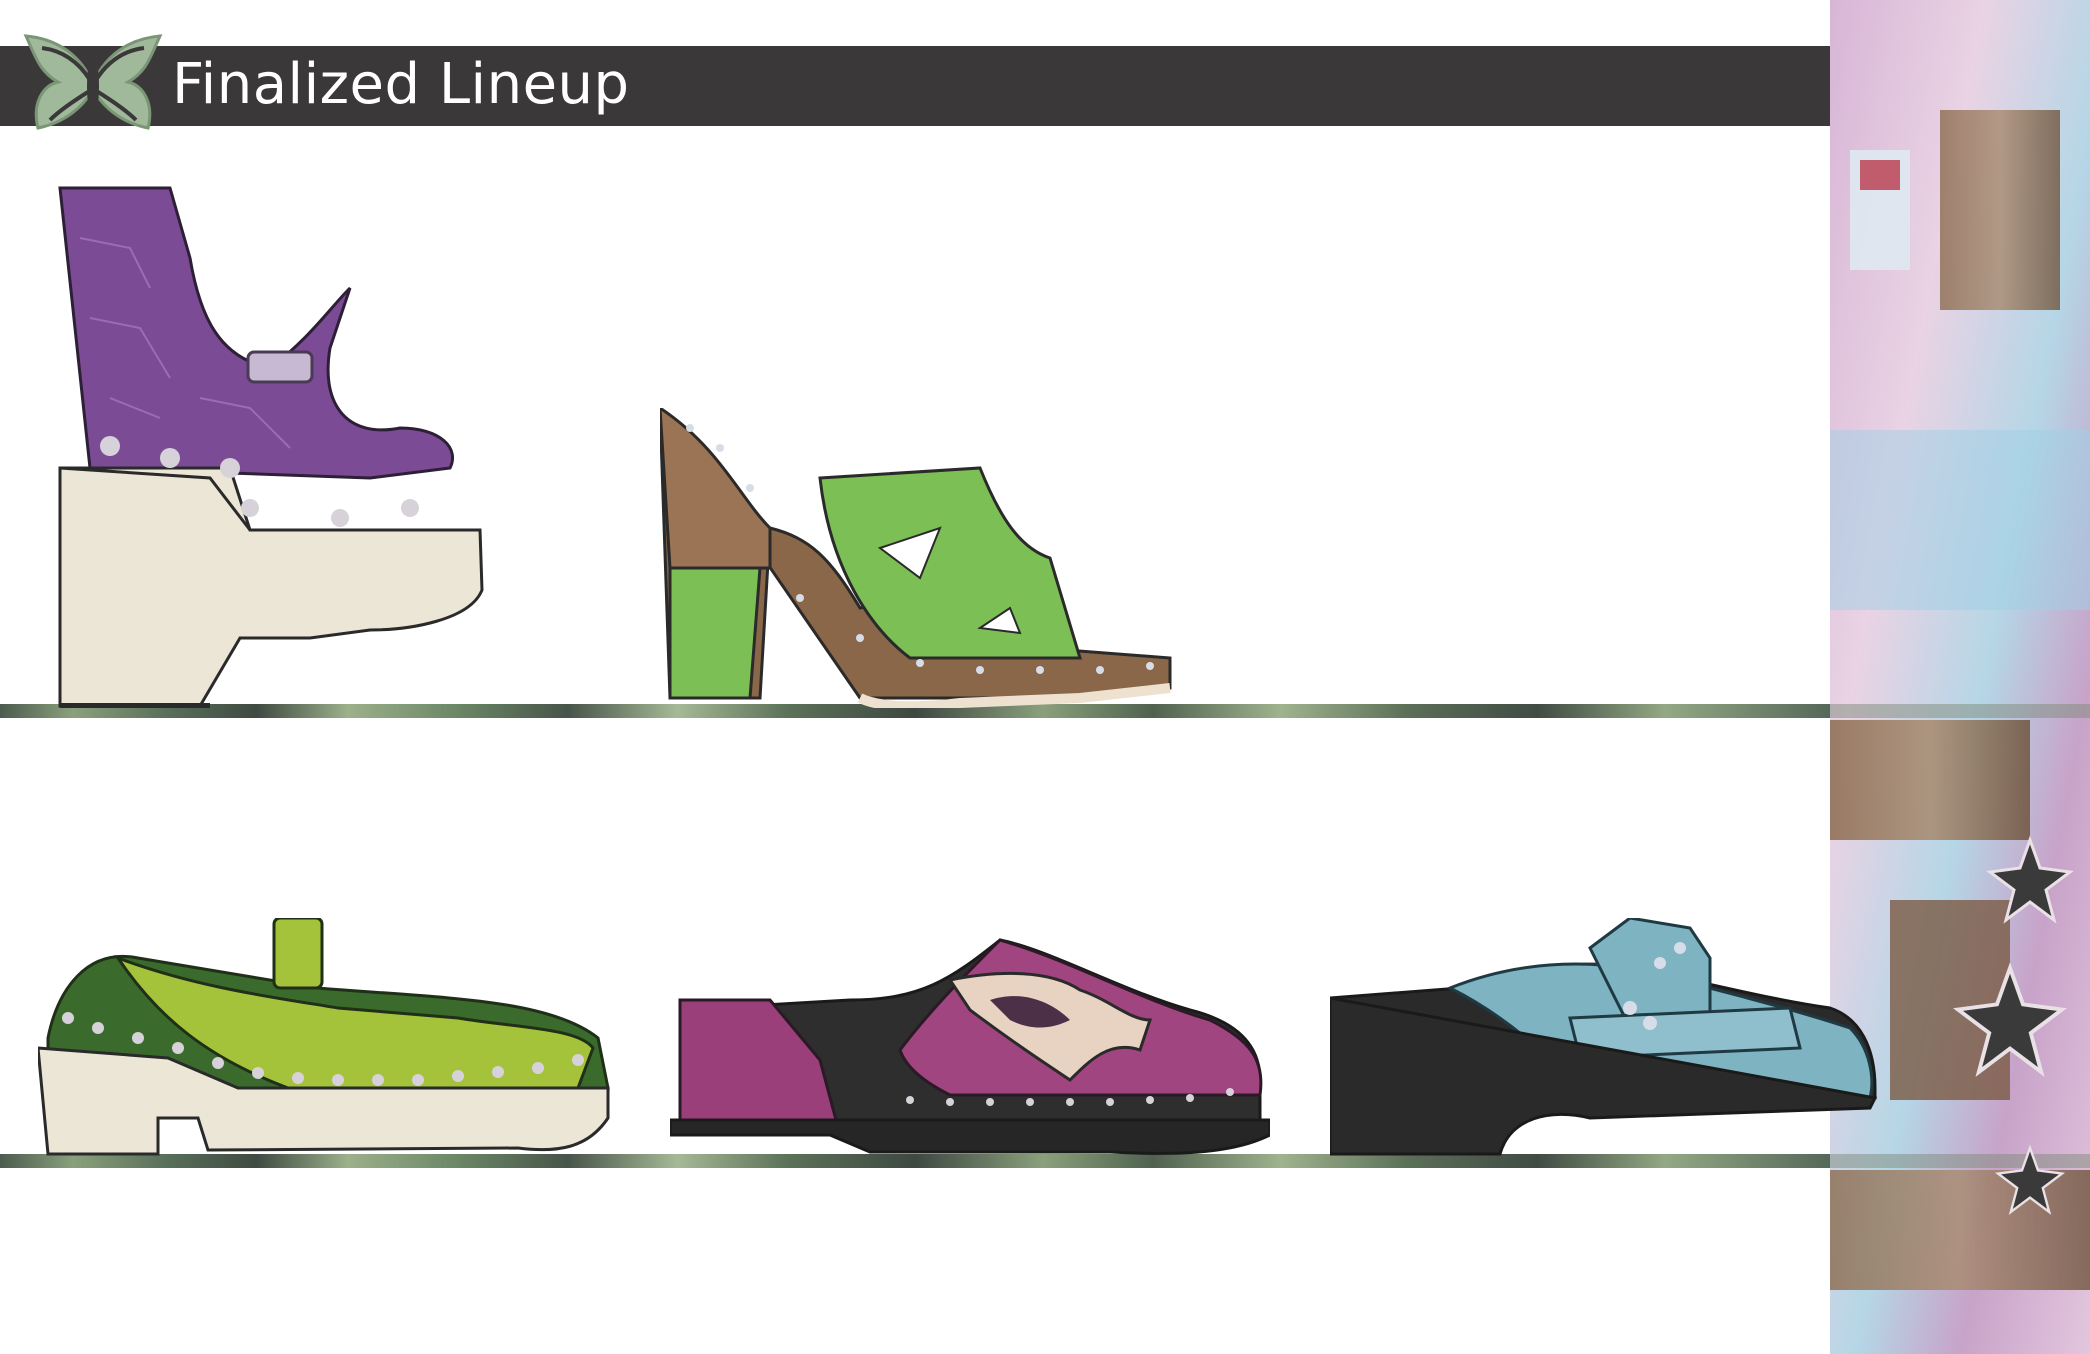  Describe the element at coordinates (271, 447) in the screenshot. I see `shoe-purple-croc-platform-boot` at that location.